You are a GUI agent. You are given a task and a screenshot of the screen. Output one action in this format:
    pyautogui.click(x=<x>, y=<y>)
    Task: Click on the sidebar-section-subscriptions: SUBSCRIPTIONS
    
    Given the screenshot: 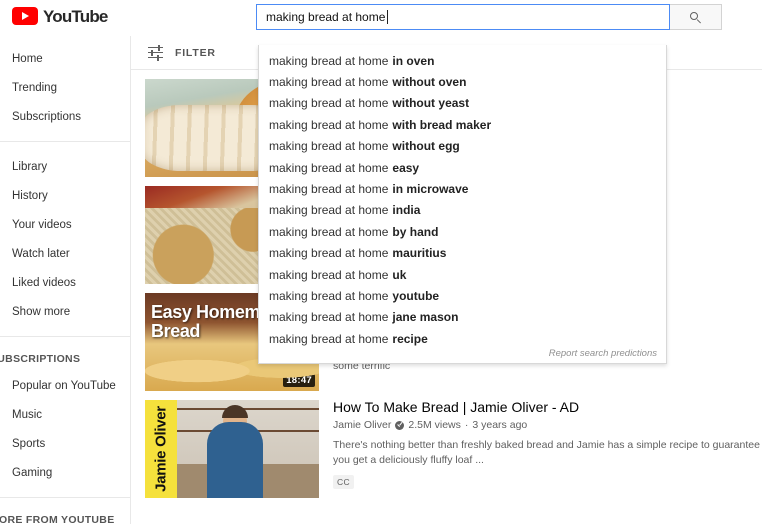 What is the action you would take?
    pyautogui.click(x=40, y=359)
    